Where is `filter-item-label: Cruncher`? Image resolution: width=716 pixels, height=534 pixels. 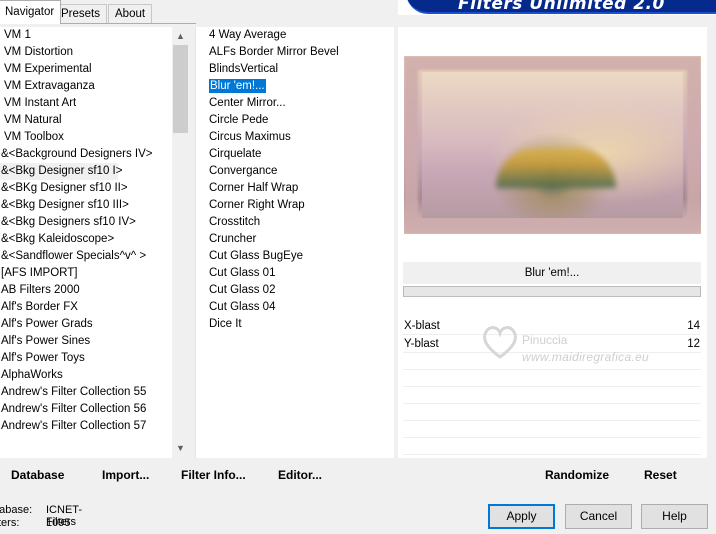
filter-item-label: Cruncher is located at coordinates (233, 239).